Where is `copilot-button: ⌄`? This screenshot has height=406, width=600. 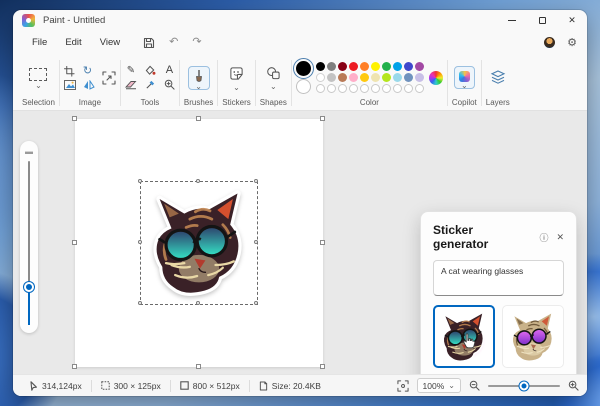 copilot-button: ⌄ is located at coordinates (464, 78).